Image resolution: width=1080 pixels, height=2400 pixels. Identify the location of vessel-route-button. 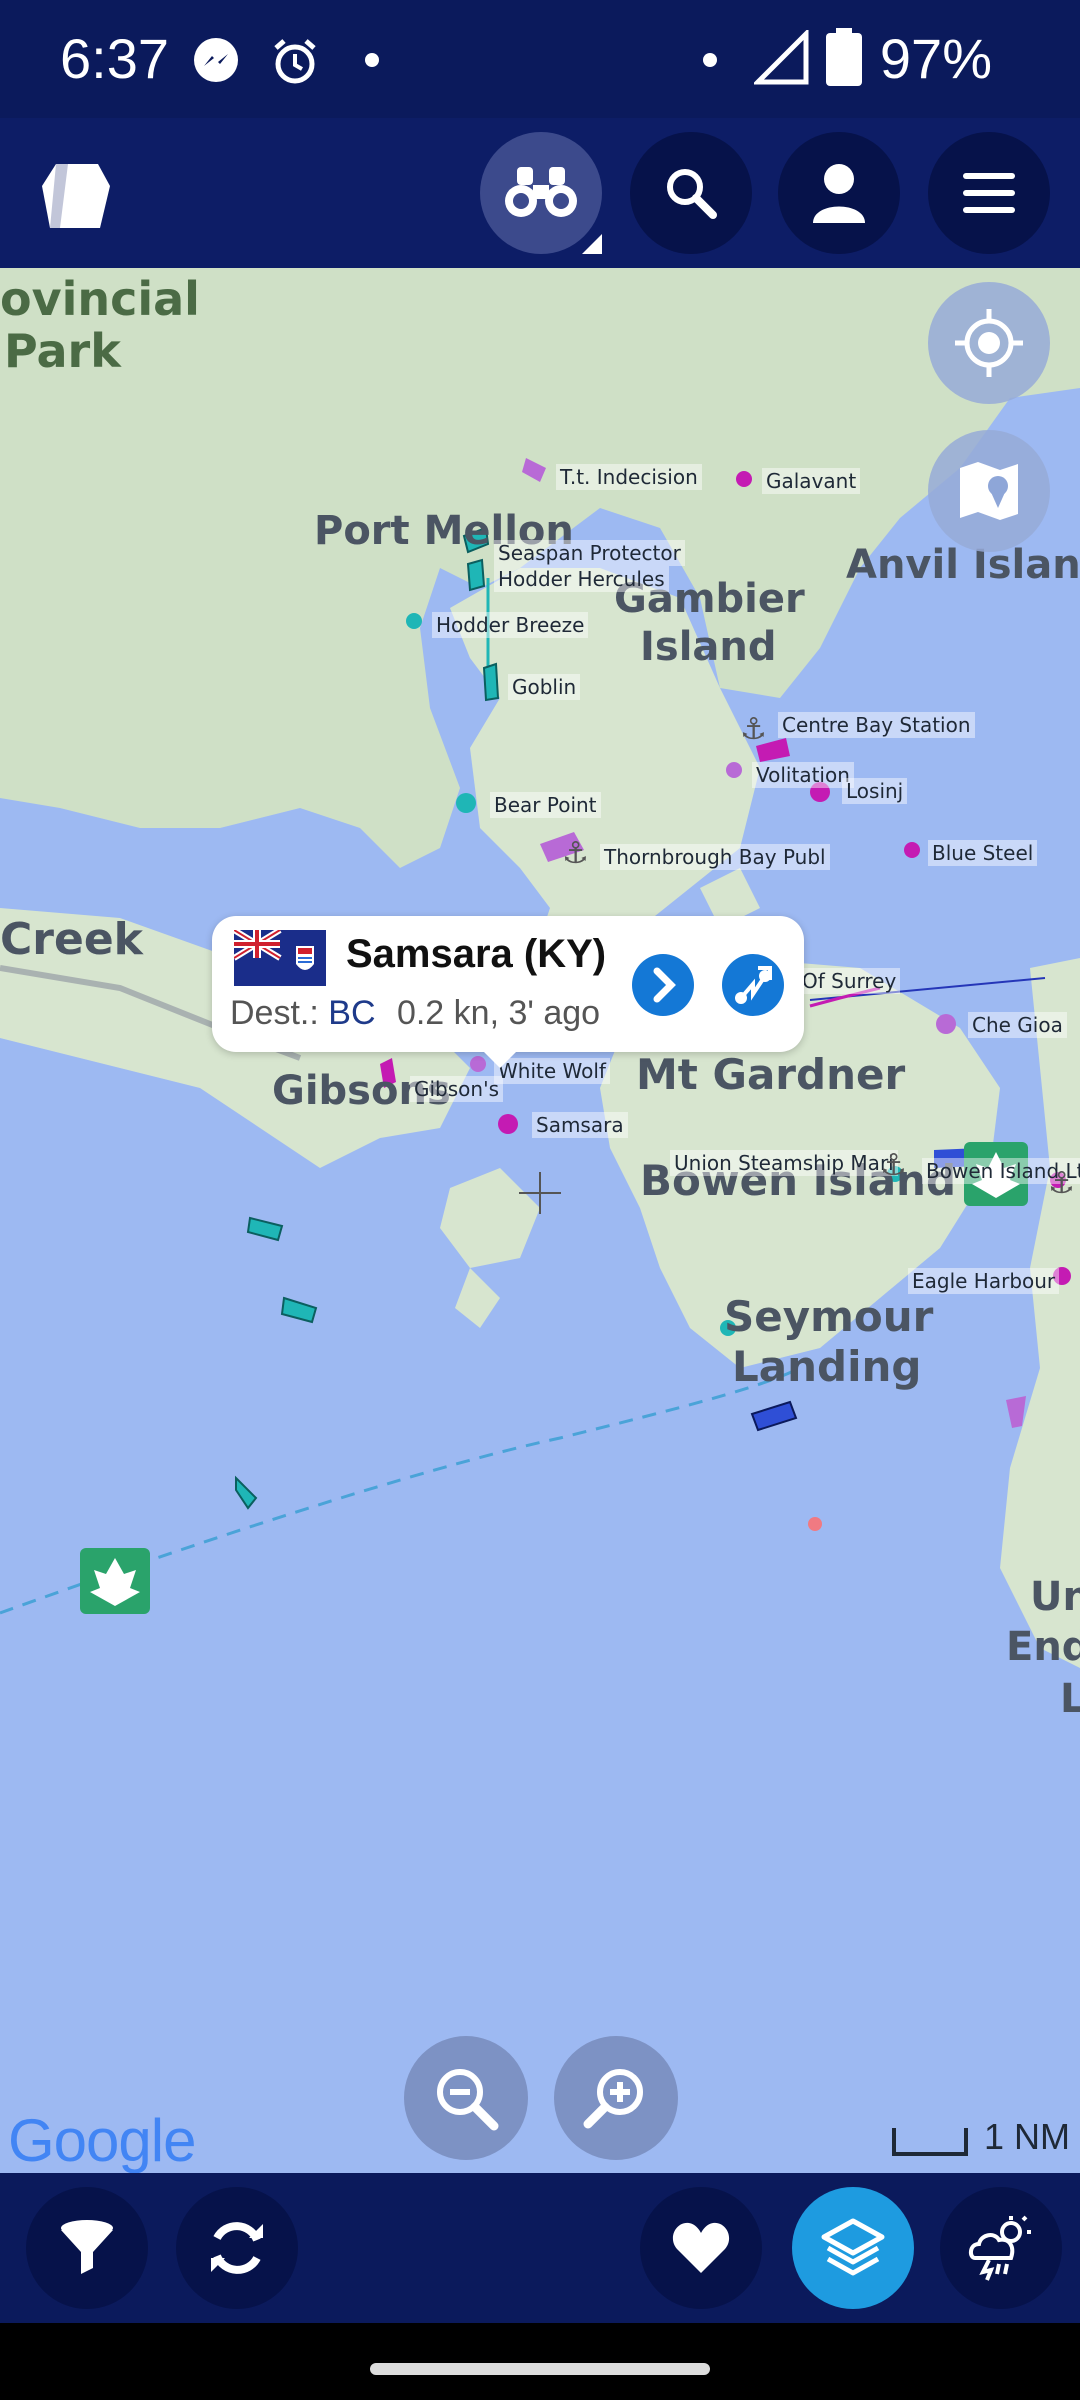
(753, 985).